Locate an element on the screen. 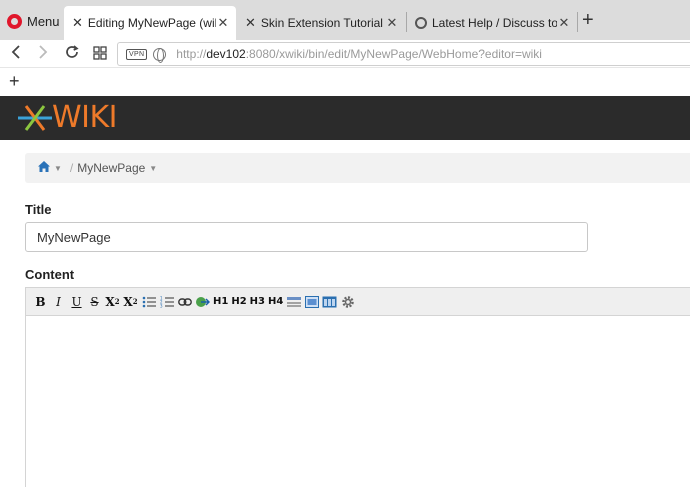 This screenshot has height=487, width=690. subscript-mark: 2 is located at coordinates (117, 301).